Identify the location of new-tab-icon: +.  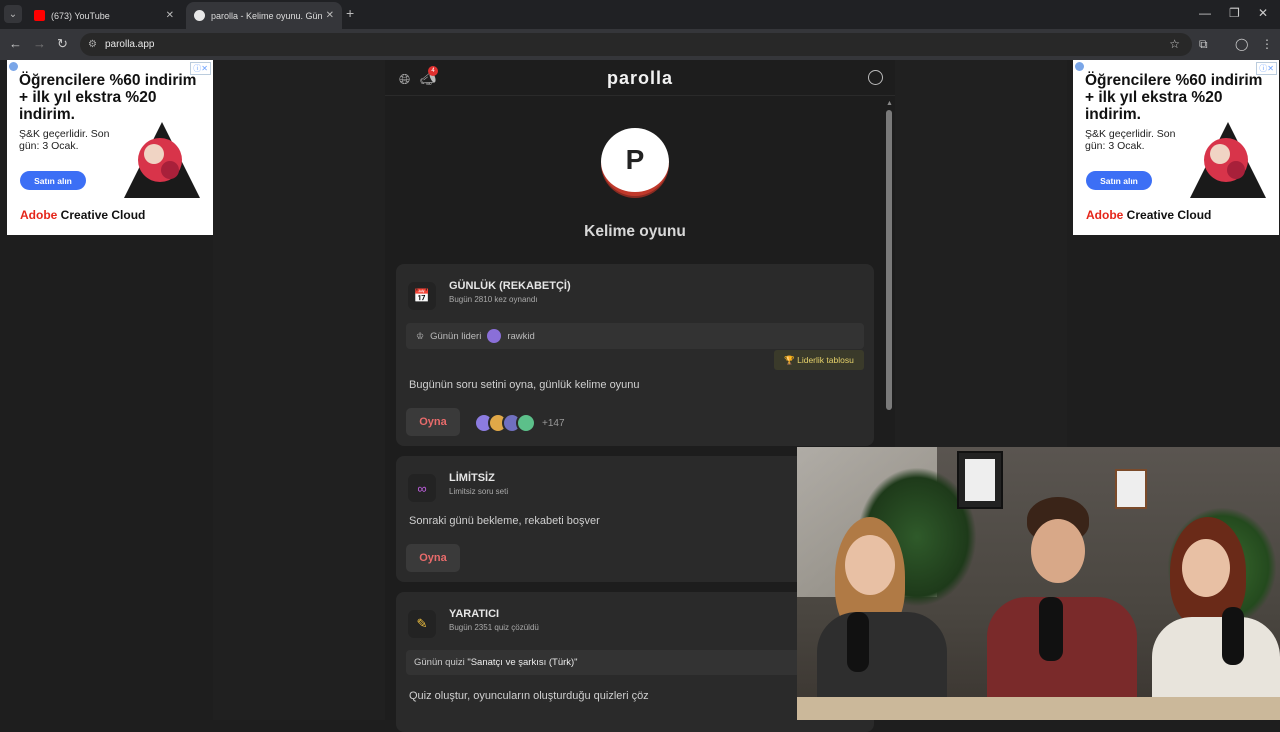
(350, 13).